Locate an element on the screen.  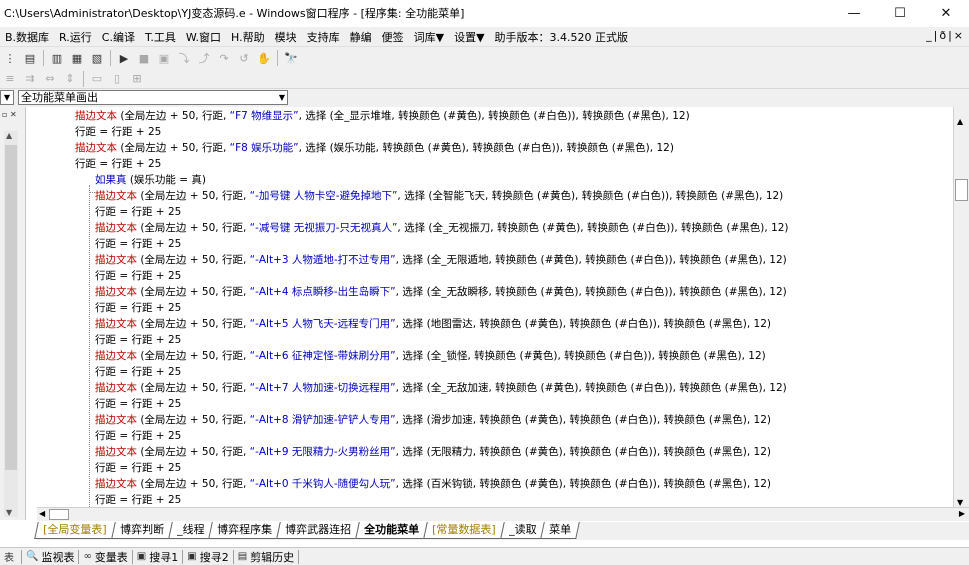
hand-icon: ✋ is located at coordinates (264, 58).